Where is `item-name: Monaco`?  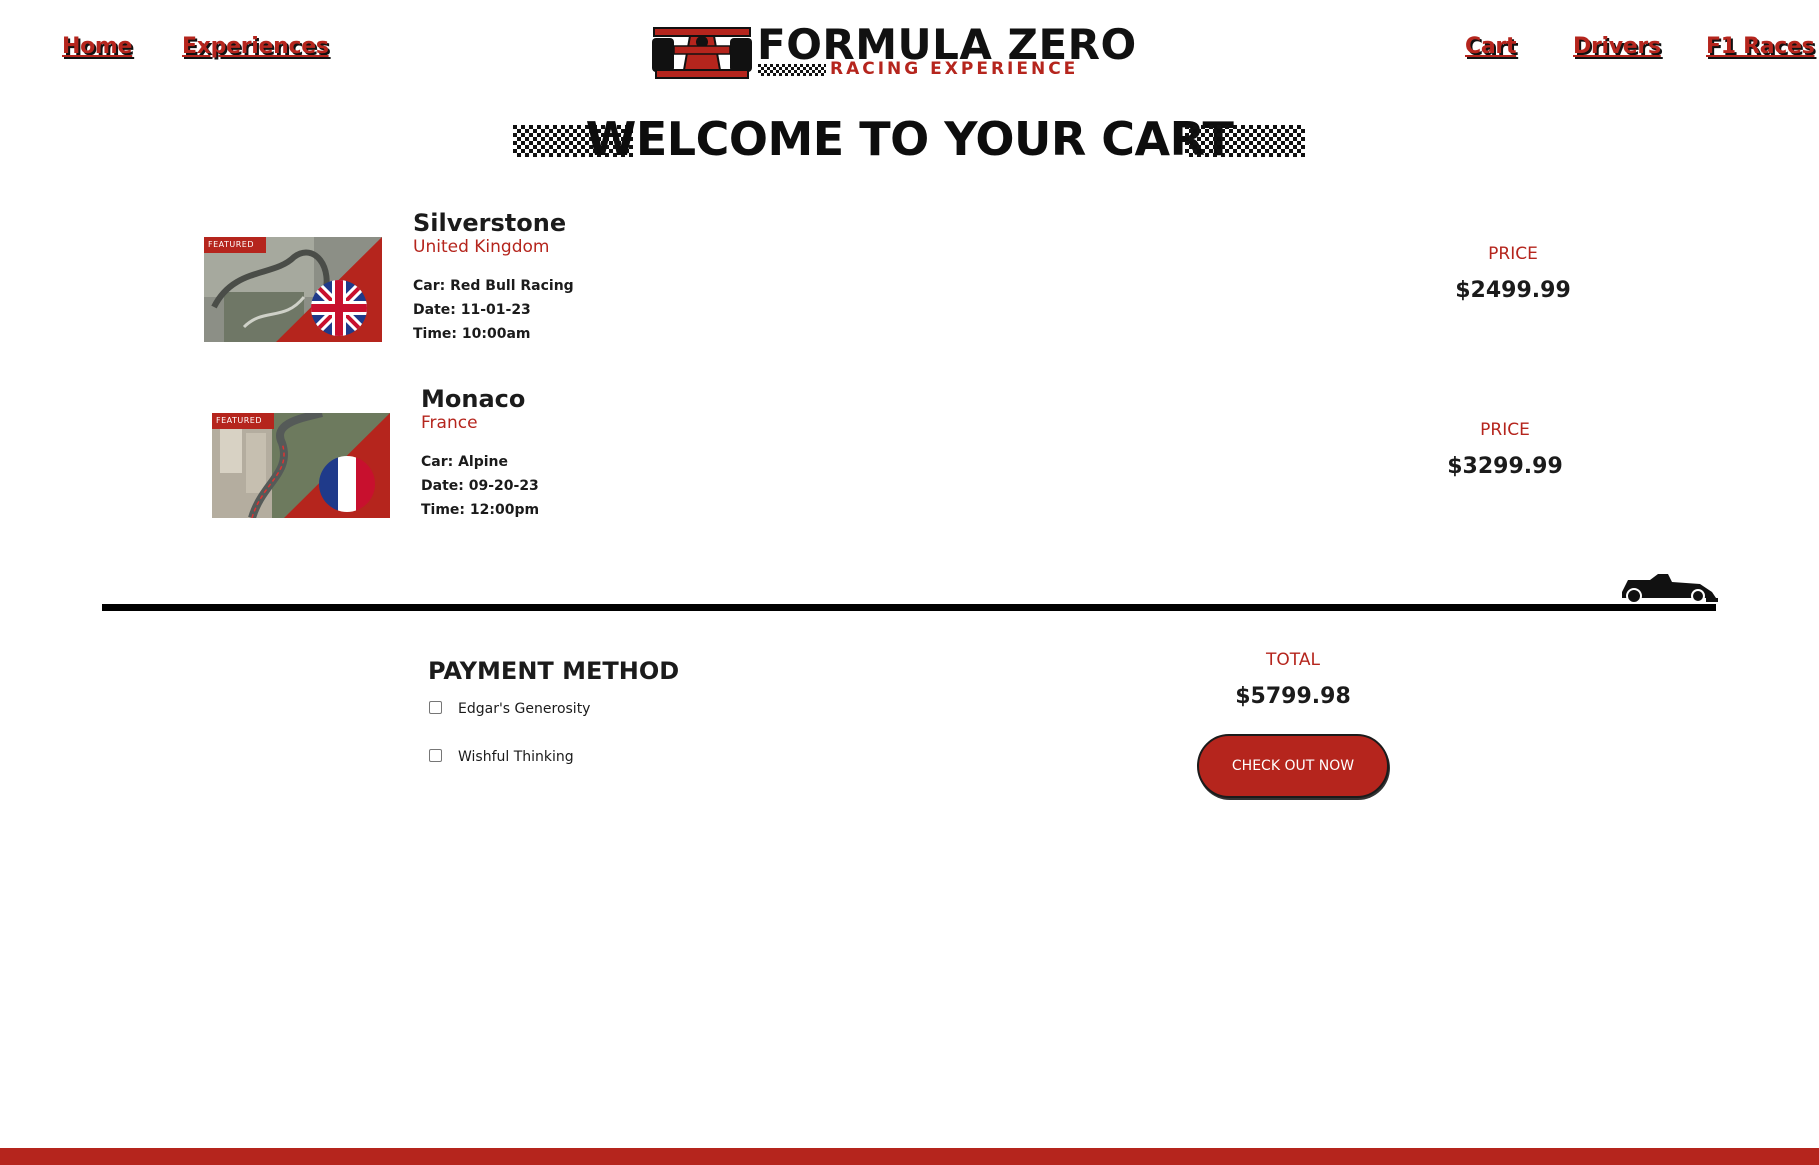 item-name: Monaco is located at coordinates (473, 399).